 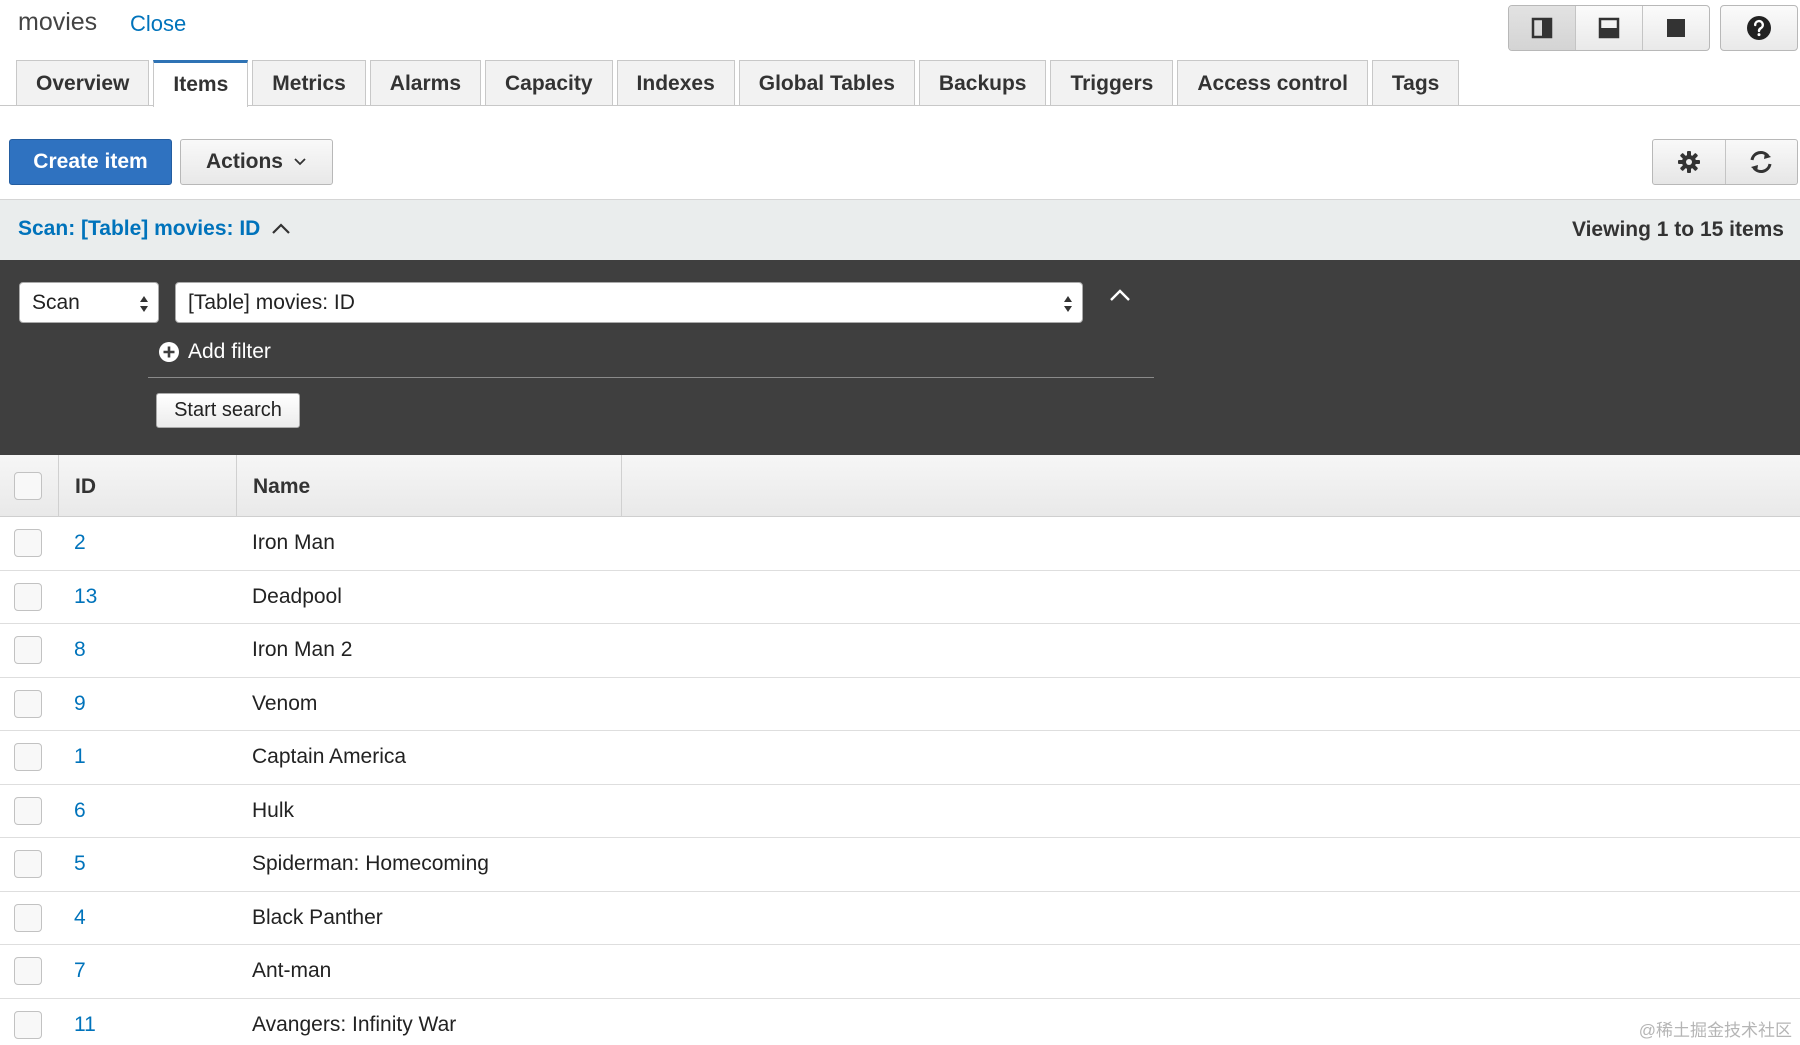 What do you see at coordinates (1272, 83) in the screenshot?
I see `tab-access-control: Access control` at bounding box center [1272, 83].